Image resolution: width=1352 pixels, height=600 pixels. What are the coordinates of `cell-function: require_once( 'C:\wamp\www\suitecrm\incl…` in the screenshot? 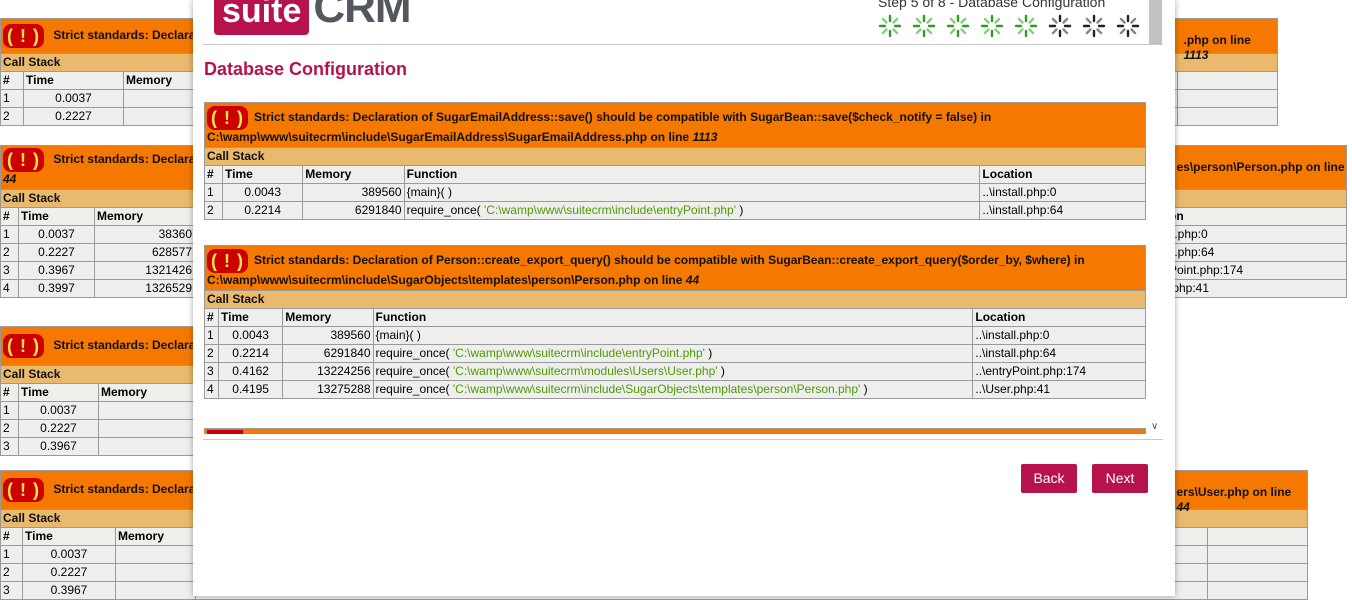 It's located at (692, 210).